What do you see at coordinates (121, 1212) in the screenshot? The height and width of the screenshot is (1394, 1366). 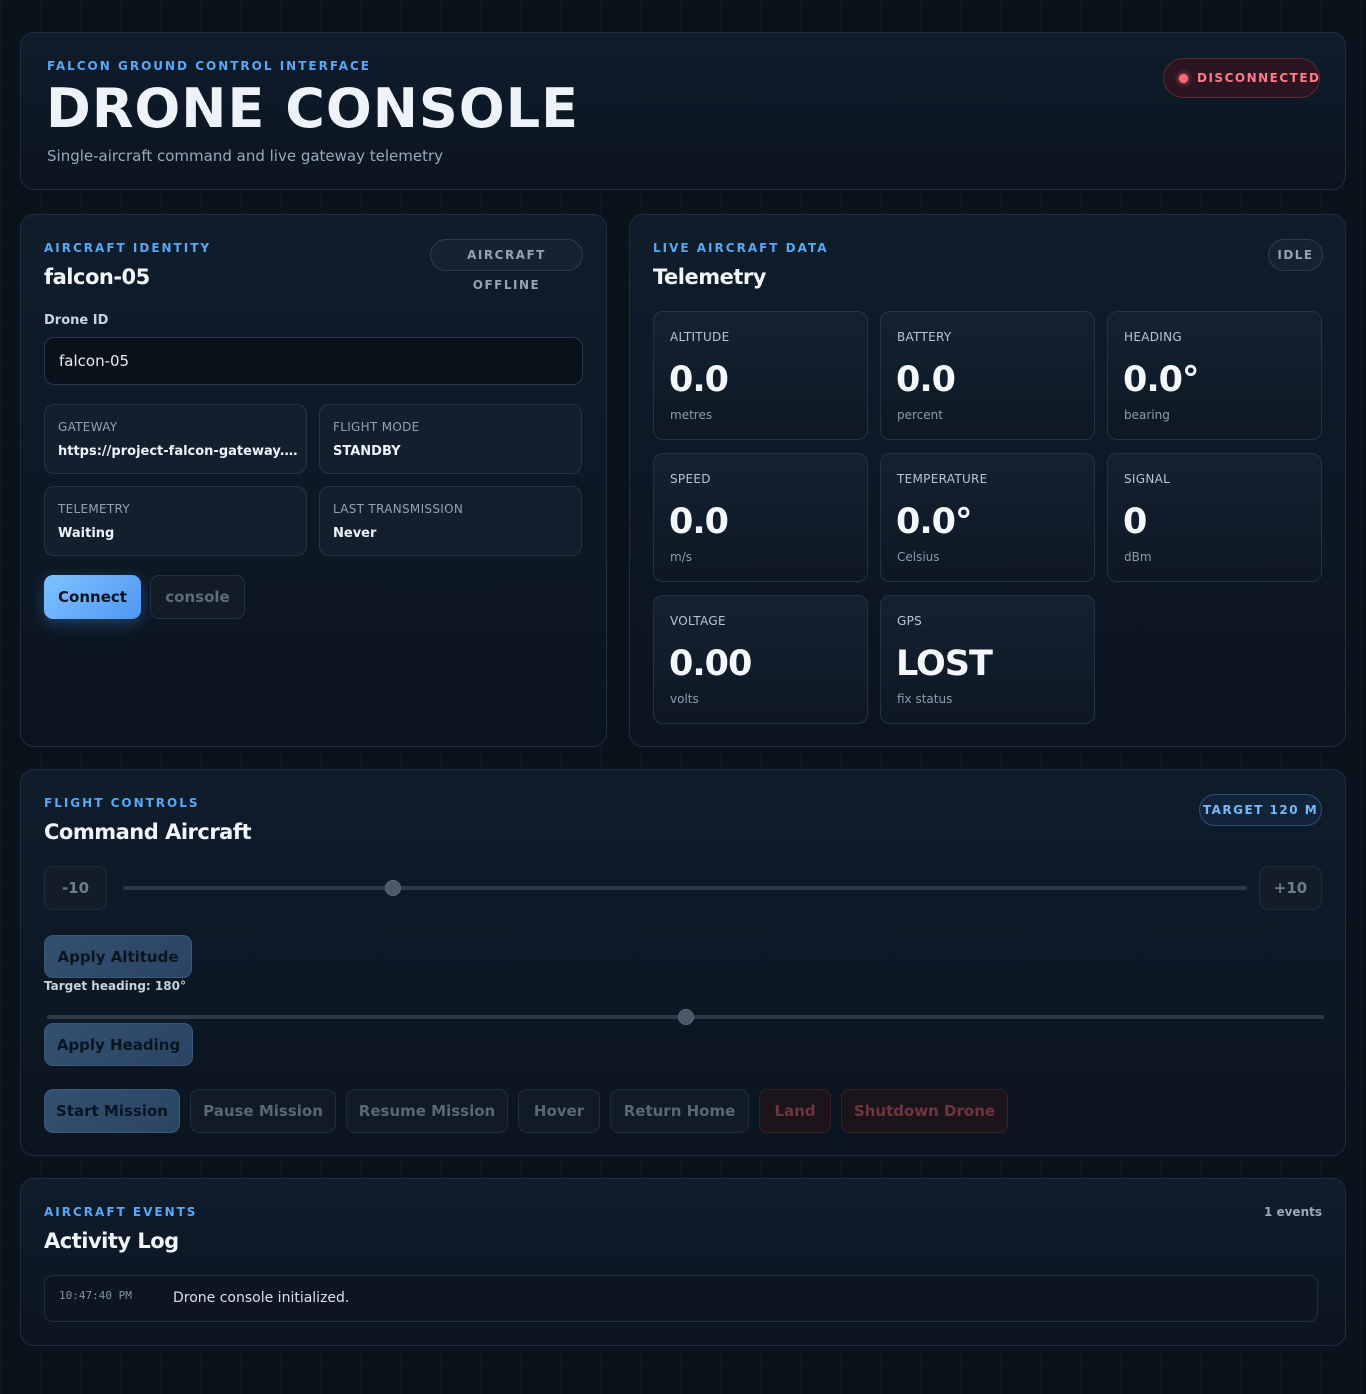 I see `log-eyebrow: AIRCRAFT EVENTS` at bounding box center [121, 1212].